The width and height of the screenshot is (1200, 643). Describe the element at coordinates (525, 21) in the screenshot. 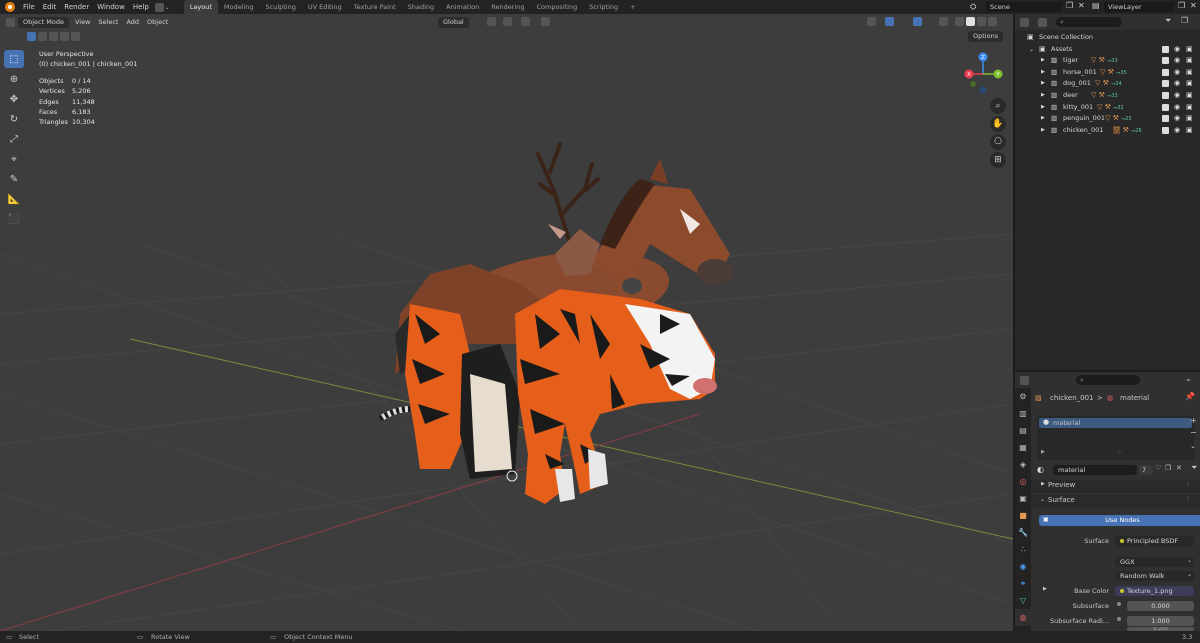

I see `snap-target-icon` at that location.